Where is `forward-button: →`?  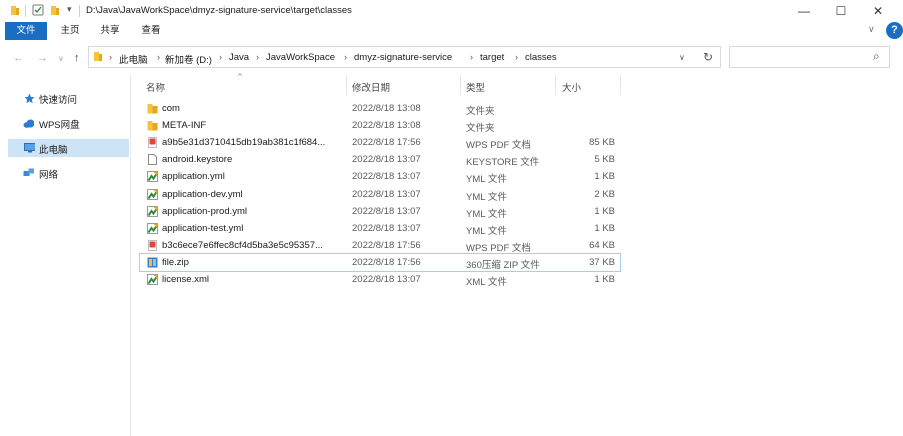 forward-button: → is located at coordinates (42, 58).